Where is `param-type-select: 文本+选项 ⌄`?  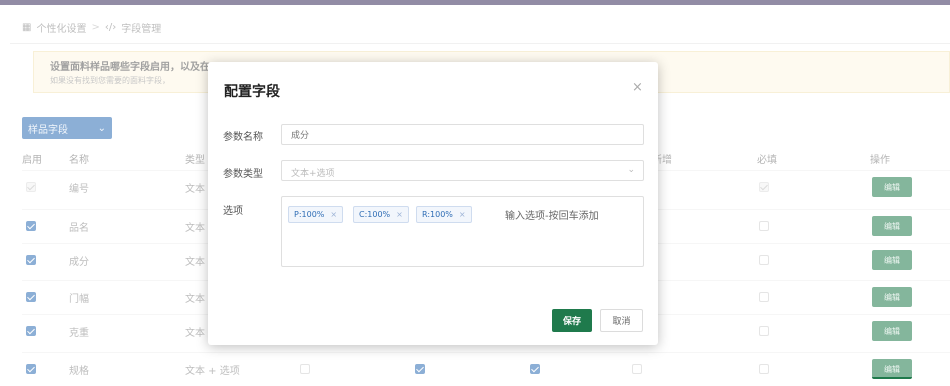
param-type-select: 文本+选项 ⌄ is located at coordinates (462, 170).